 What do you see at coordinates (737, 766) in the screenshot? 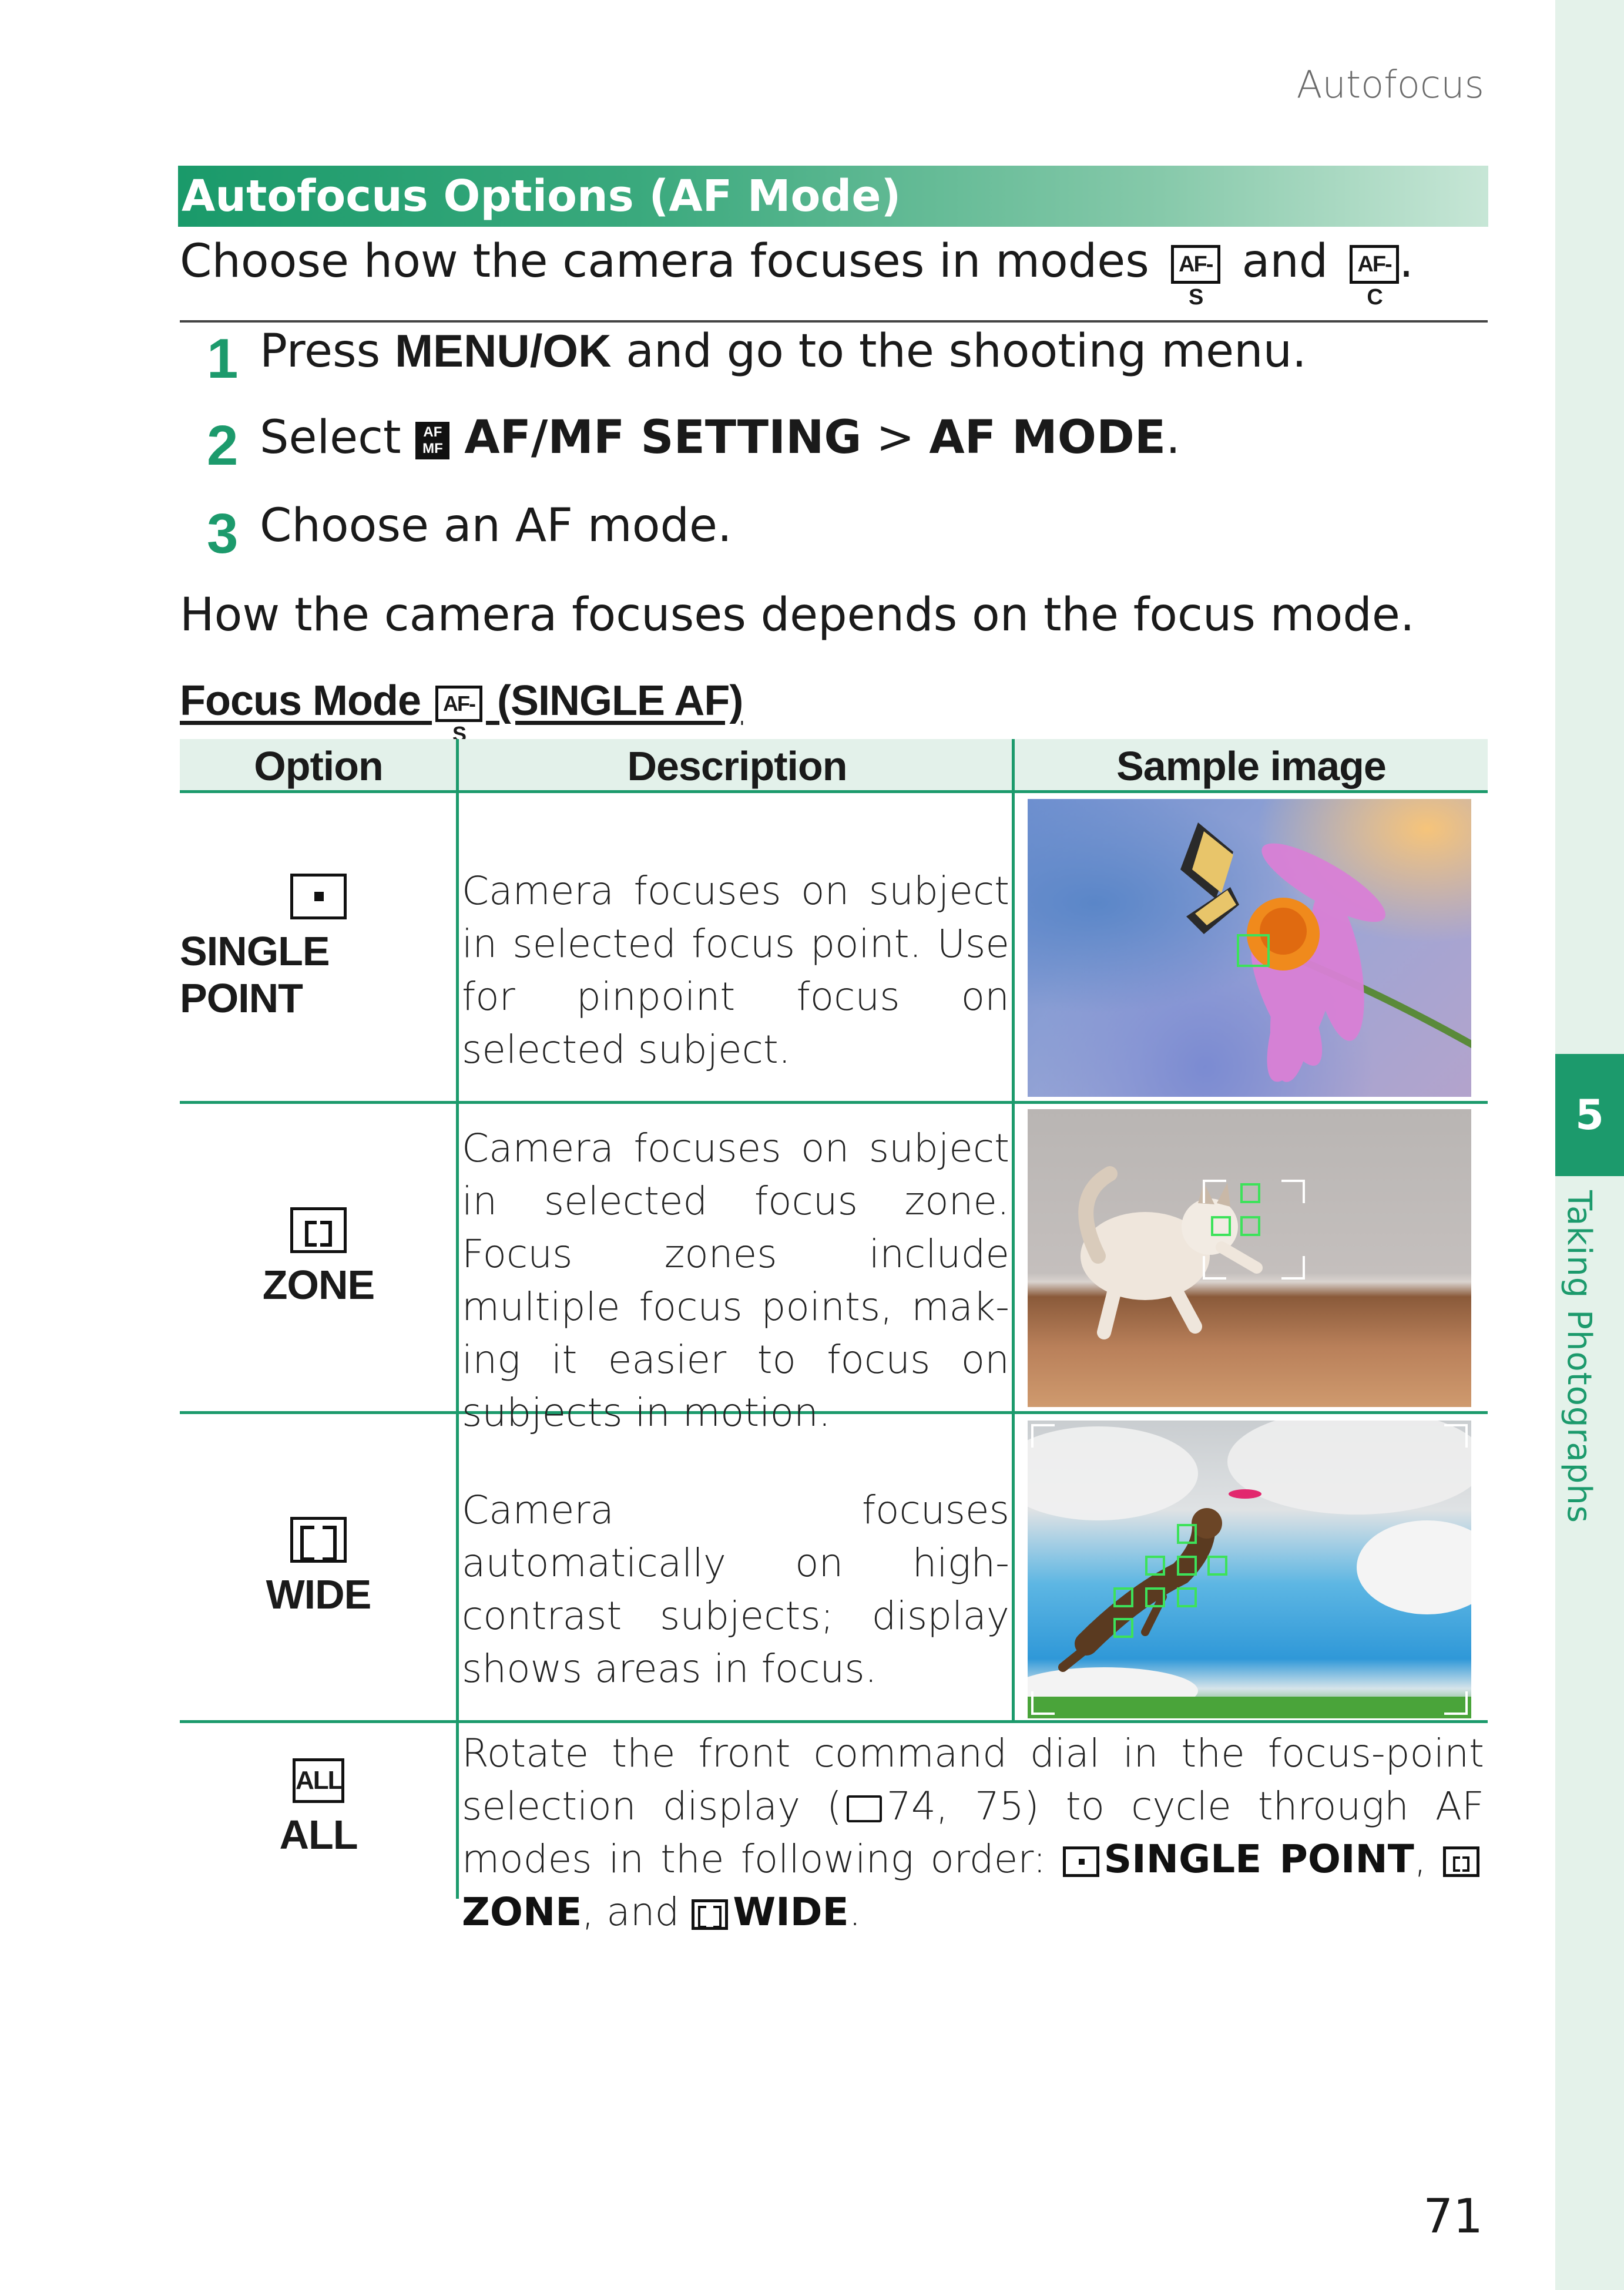
I see `column-header-description: Description` at bounding box center [737, 766].